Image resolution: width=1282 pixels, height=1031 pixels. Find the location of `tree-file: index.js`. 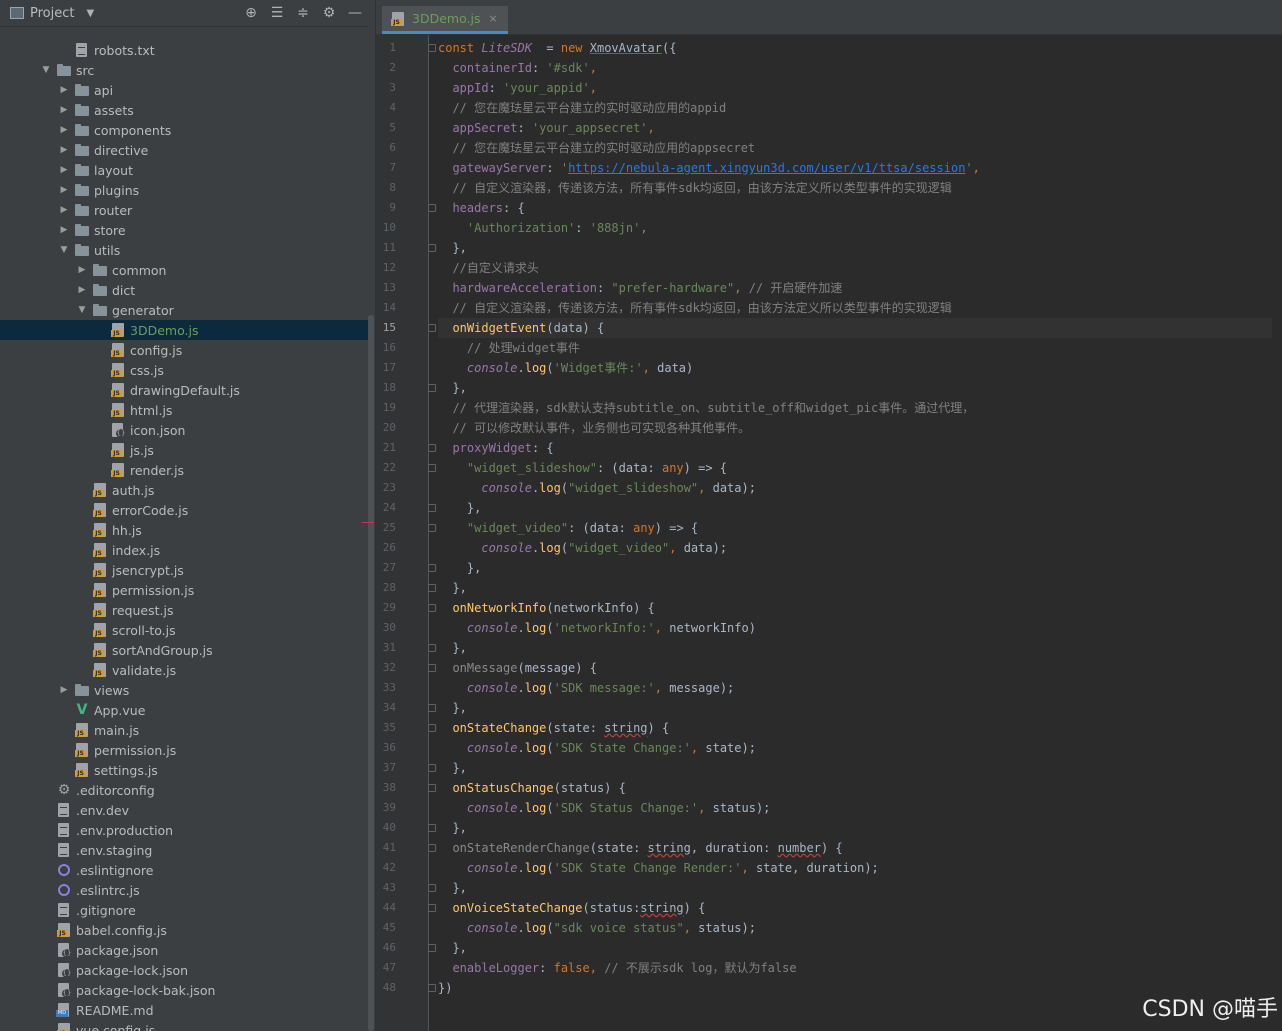

tree-file: index.js is located at coordinates (184, 550).